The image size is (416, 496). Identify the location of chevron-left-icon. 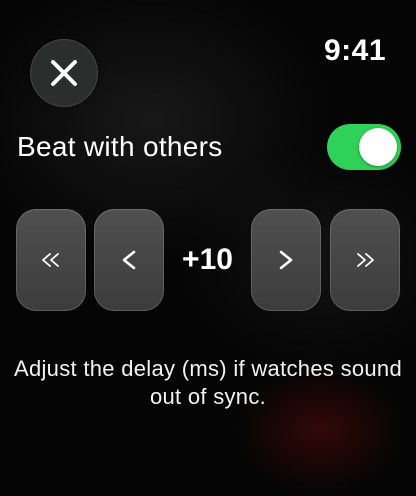
(129, 260).